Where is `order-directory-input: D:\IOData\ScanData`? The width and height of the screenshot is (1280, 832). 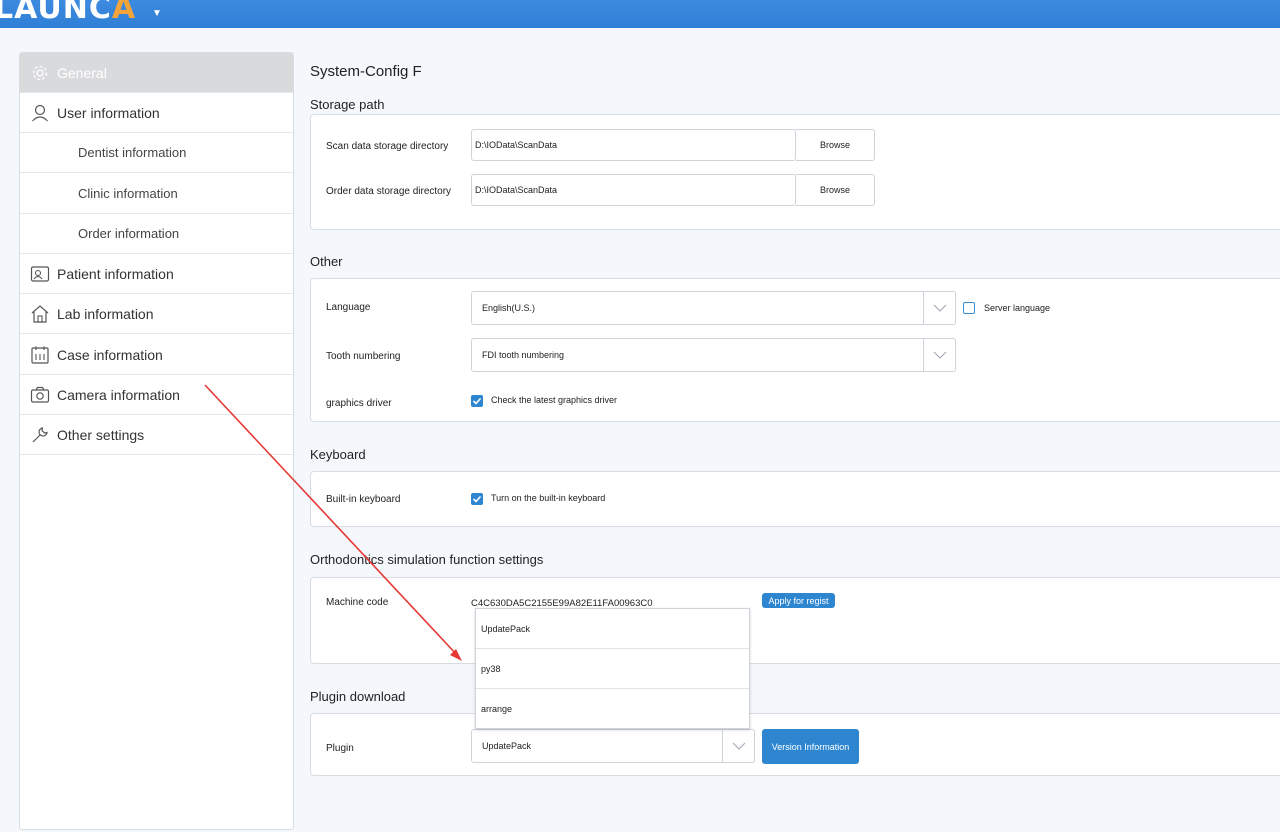 order-directory-input: D:\IOData\ScanData is located at coordinates (633, 190).